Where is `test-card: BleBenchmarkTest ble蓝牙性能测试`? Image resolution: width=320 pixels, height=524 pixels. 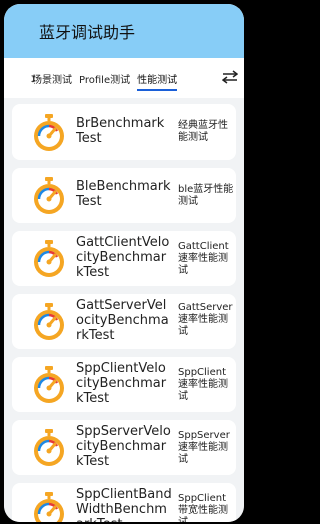 test-card: BleBenchmarkTest ble蓝牙性能测试 is located at coordinates (124, 195).